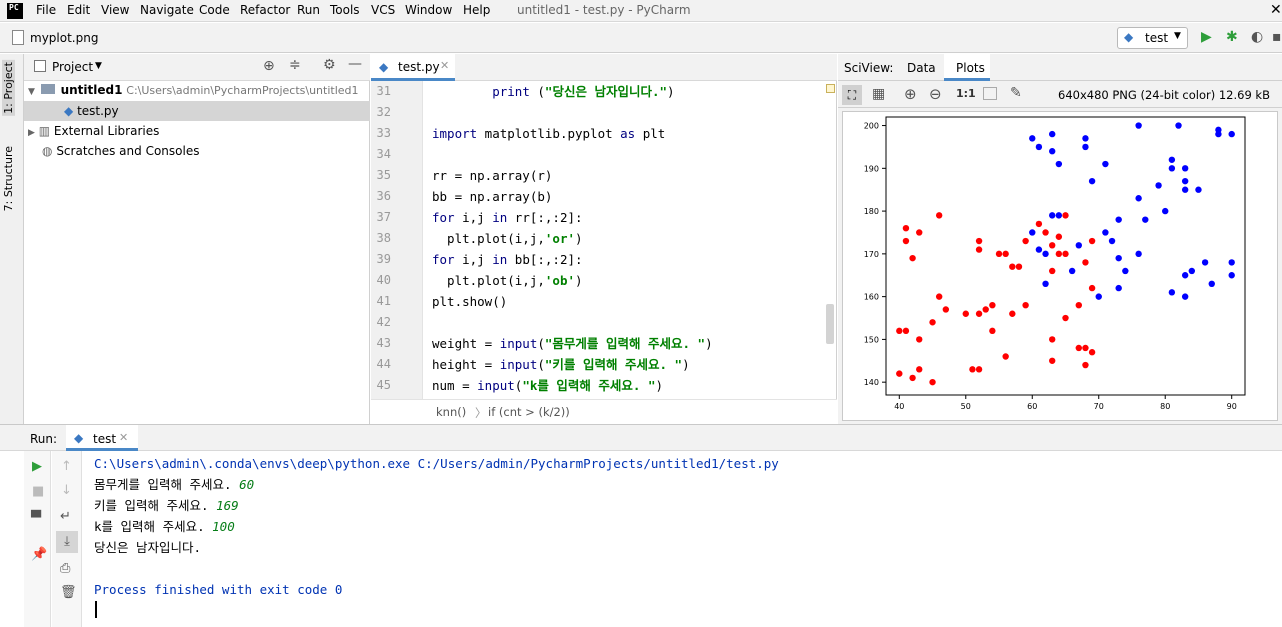 Image resolution: width=1282 pixels, height=627 pixels. I want to click on tree-item-scratches: ◍ Scratches and Consoles, so click(120, 151).